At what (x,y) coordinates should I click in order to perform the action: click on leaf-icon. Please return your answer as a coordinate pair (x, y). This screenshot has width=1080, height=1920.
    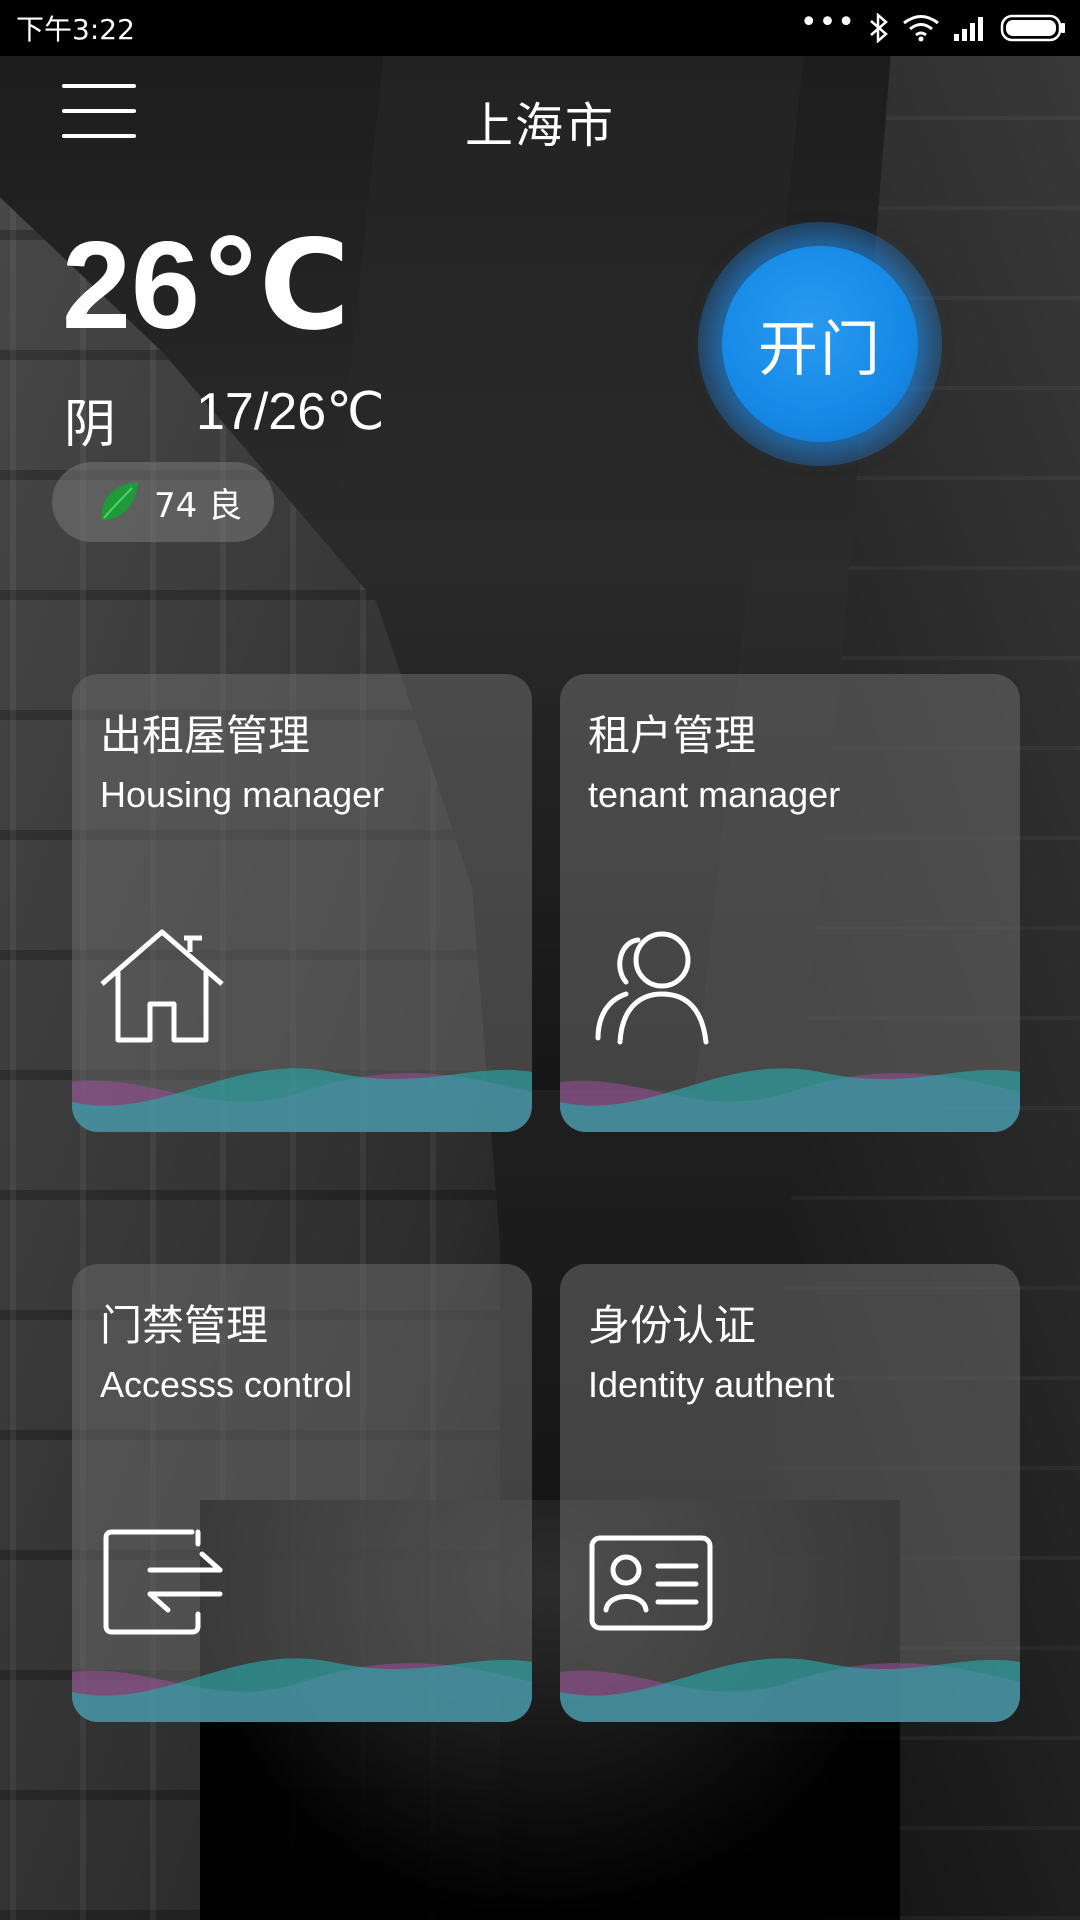
    Looking at the image, I should click on (119, 501).